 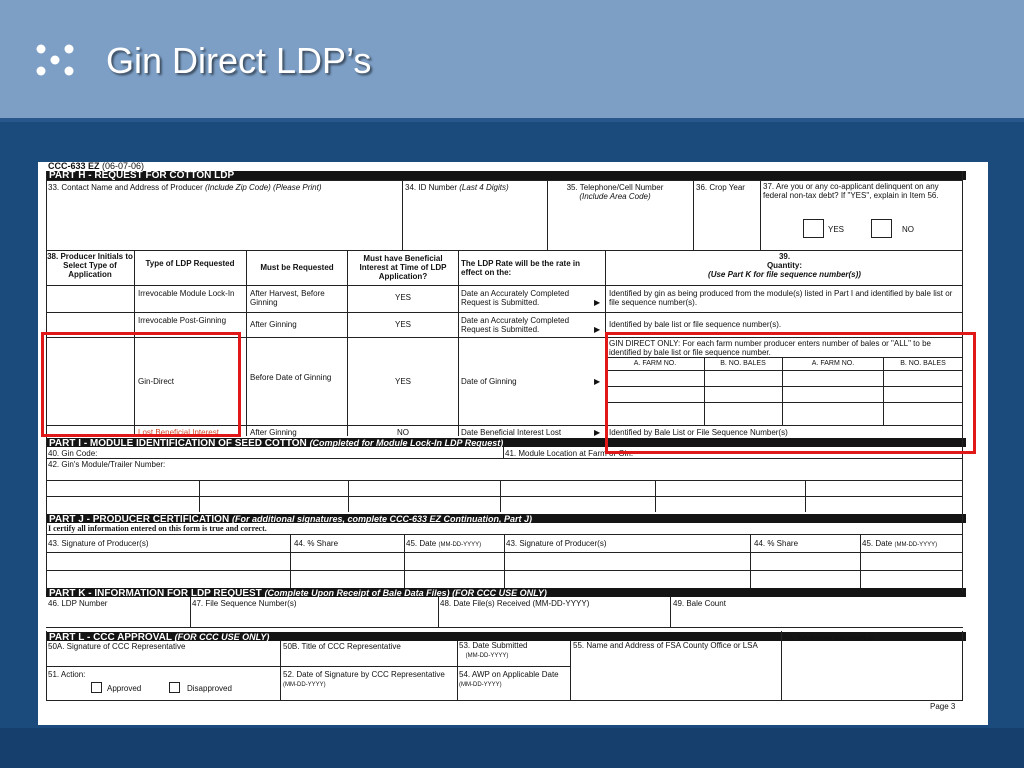 What do you see at coordinates (597, 329) in the screenshot?
I see `row2-arrow-icon: ▶` at bounding box center [597, 329].